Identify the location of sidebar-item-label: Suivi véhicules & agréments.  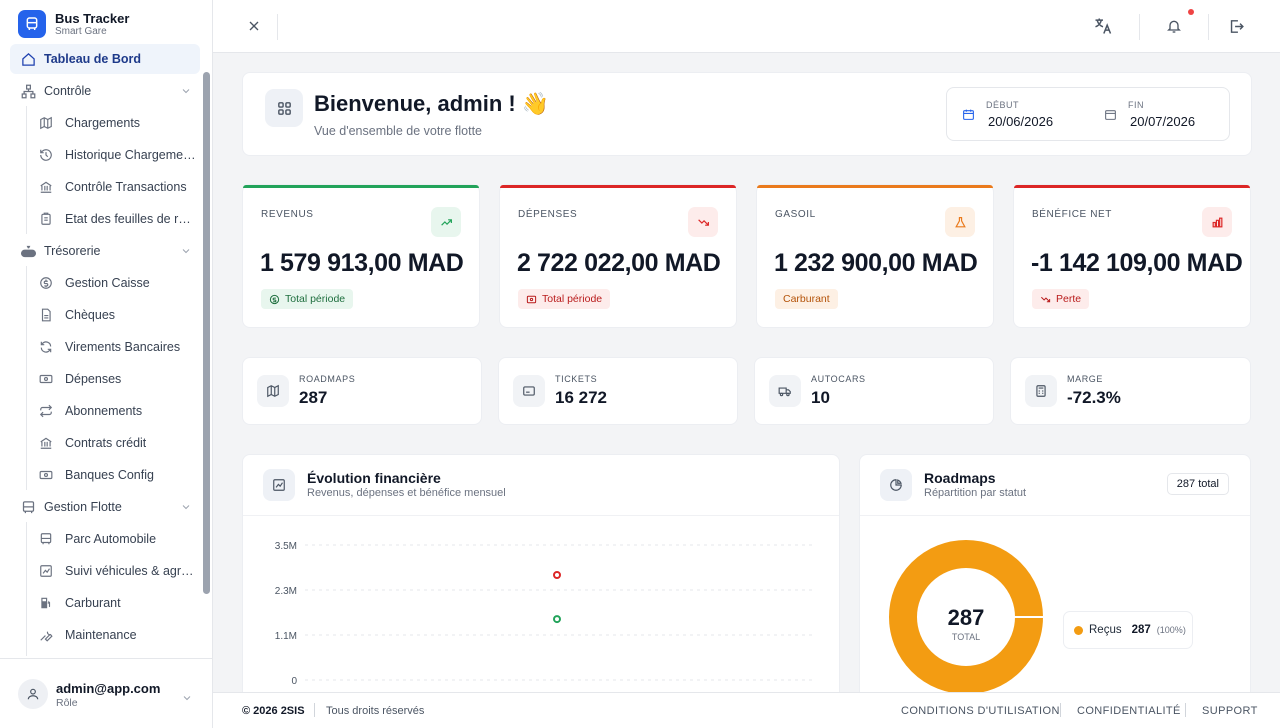
(130, 571).